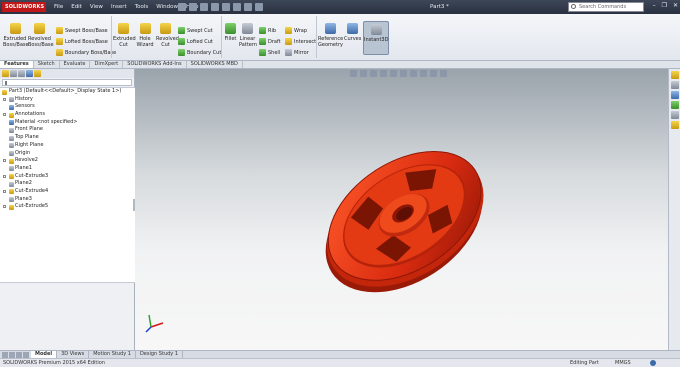 This screenshot has width=680, height=367. What do you see at coordinates (11, 177) in the screenshot?
I see `cut-extrude-icon` at bounding box center [11, 177].